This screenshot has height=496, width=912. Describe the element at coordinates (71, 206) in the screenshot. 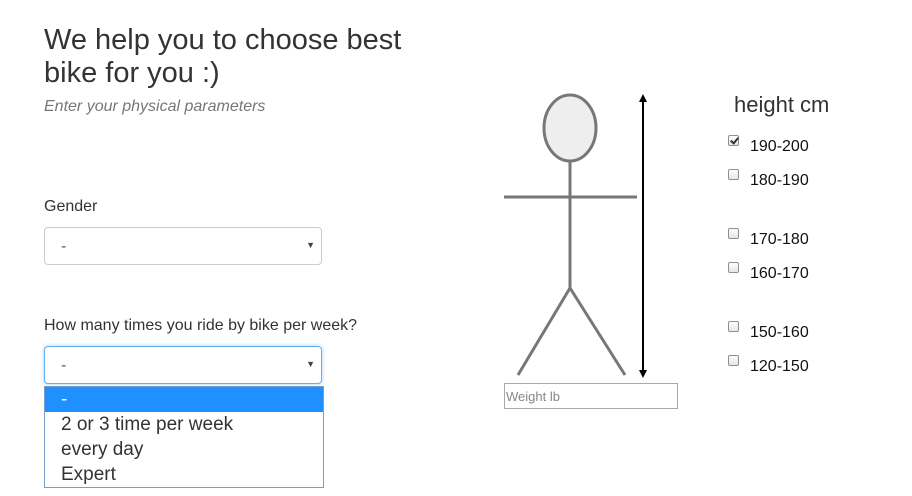

I see `gender-label: Gender` at that location.